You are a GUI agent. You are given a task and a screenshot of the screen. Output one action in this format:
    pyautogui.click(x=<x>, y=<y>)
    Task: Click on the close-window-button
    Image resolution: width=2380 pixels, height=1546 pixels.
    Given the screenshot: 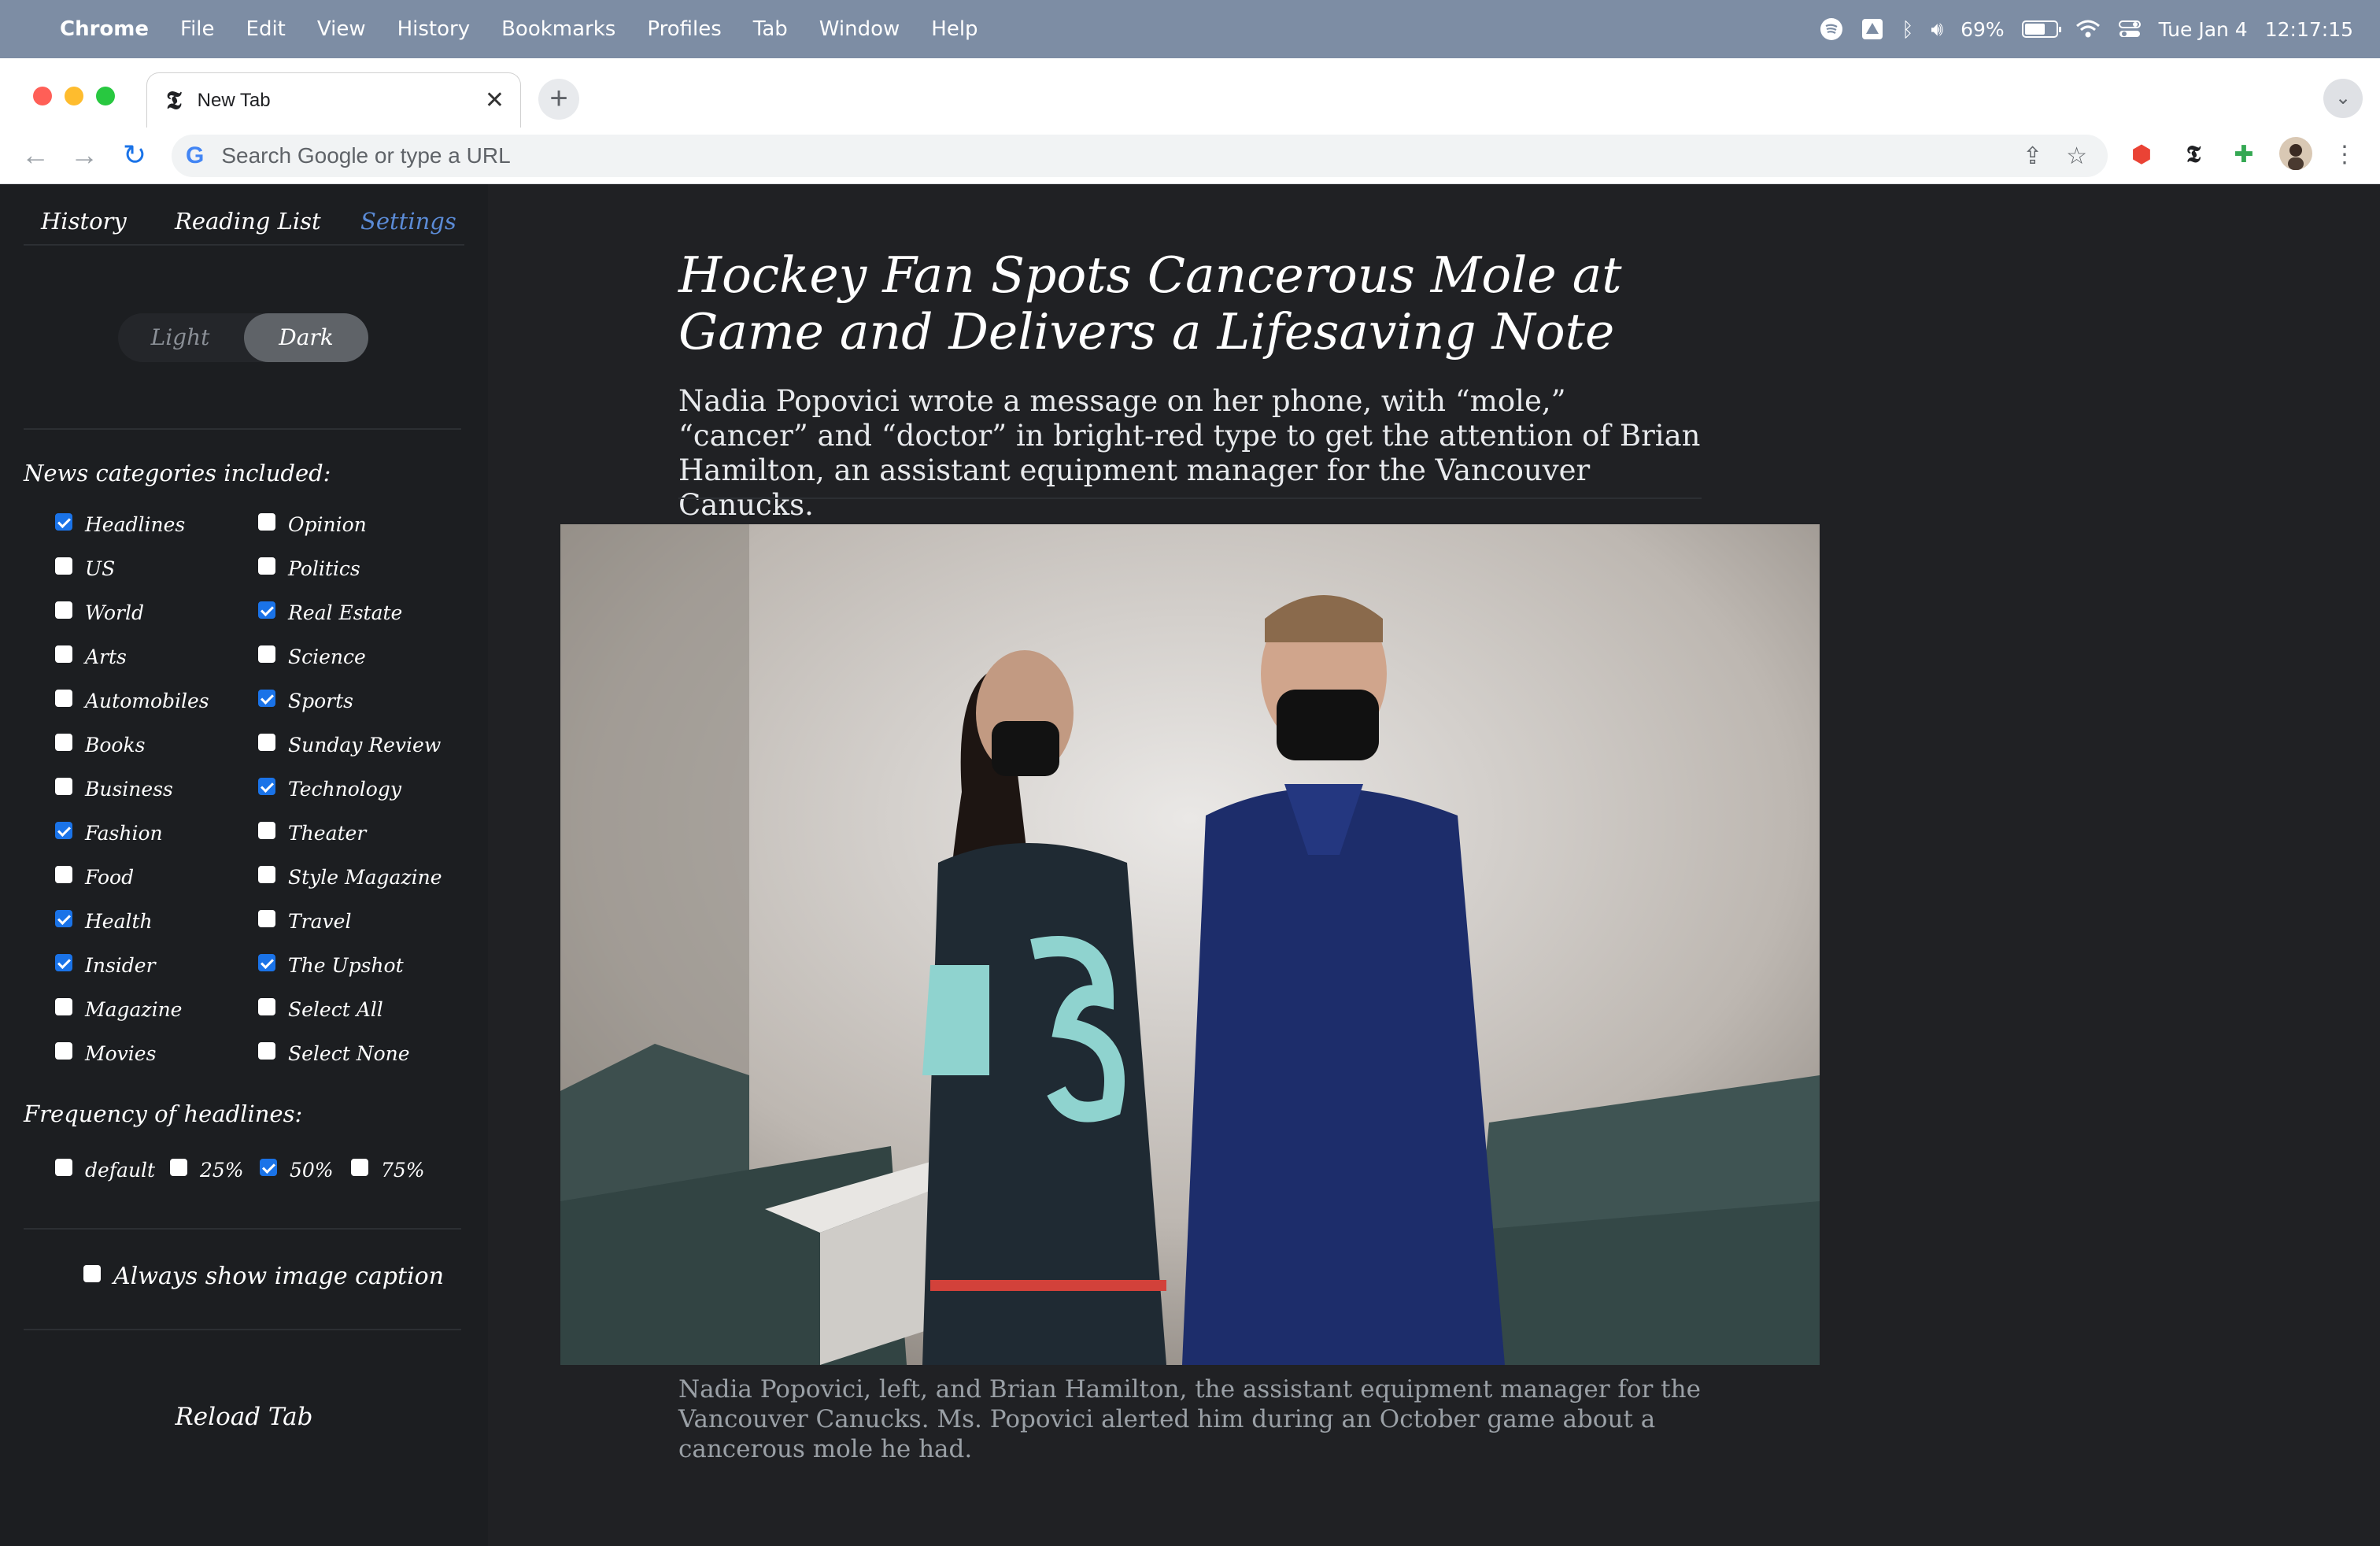 What is the action you would take?
    pyautogui.click(x=42, y=96)
    